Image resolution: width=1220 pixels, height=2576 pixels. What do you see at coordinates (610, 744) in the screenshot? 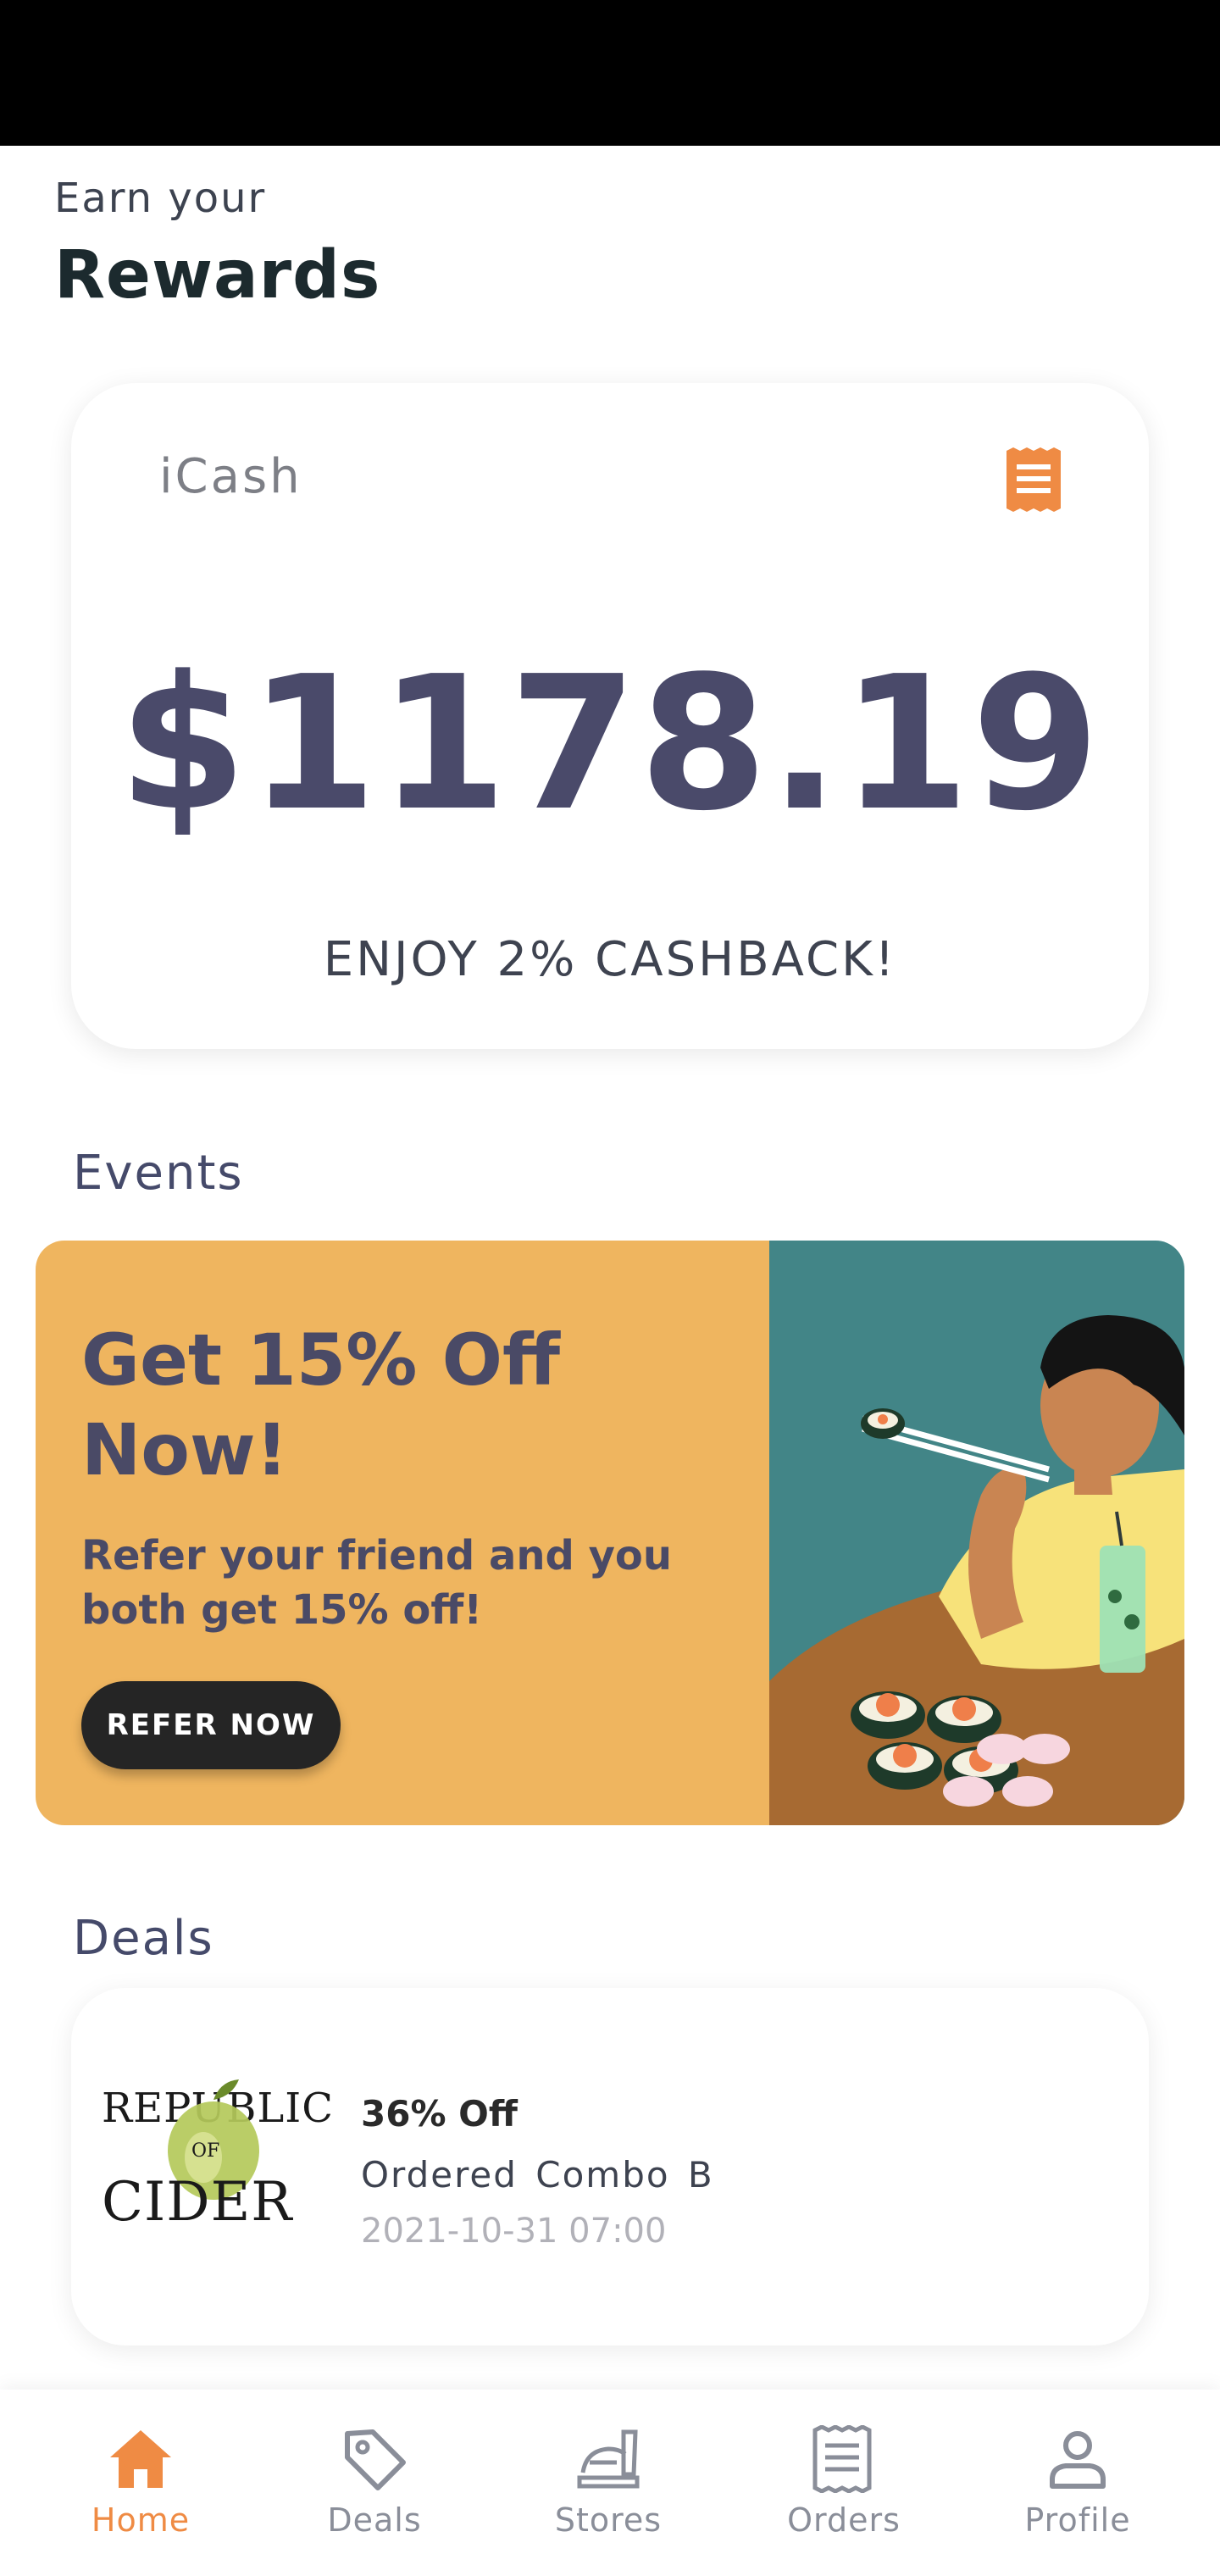
I see `icash-amount: $1178.19` at bounding box center [610, 744].